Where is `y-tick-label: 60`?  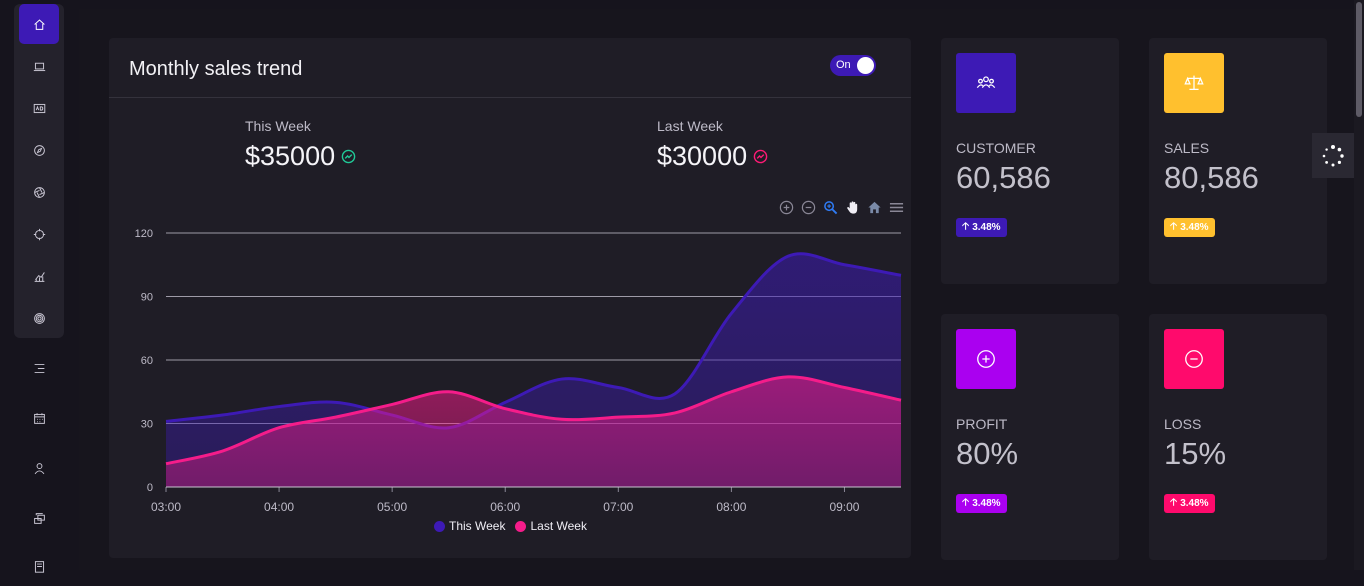 y-tick-label: 60 is located at coordinates (147, 361).